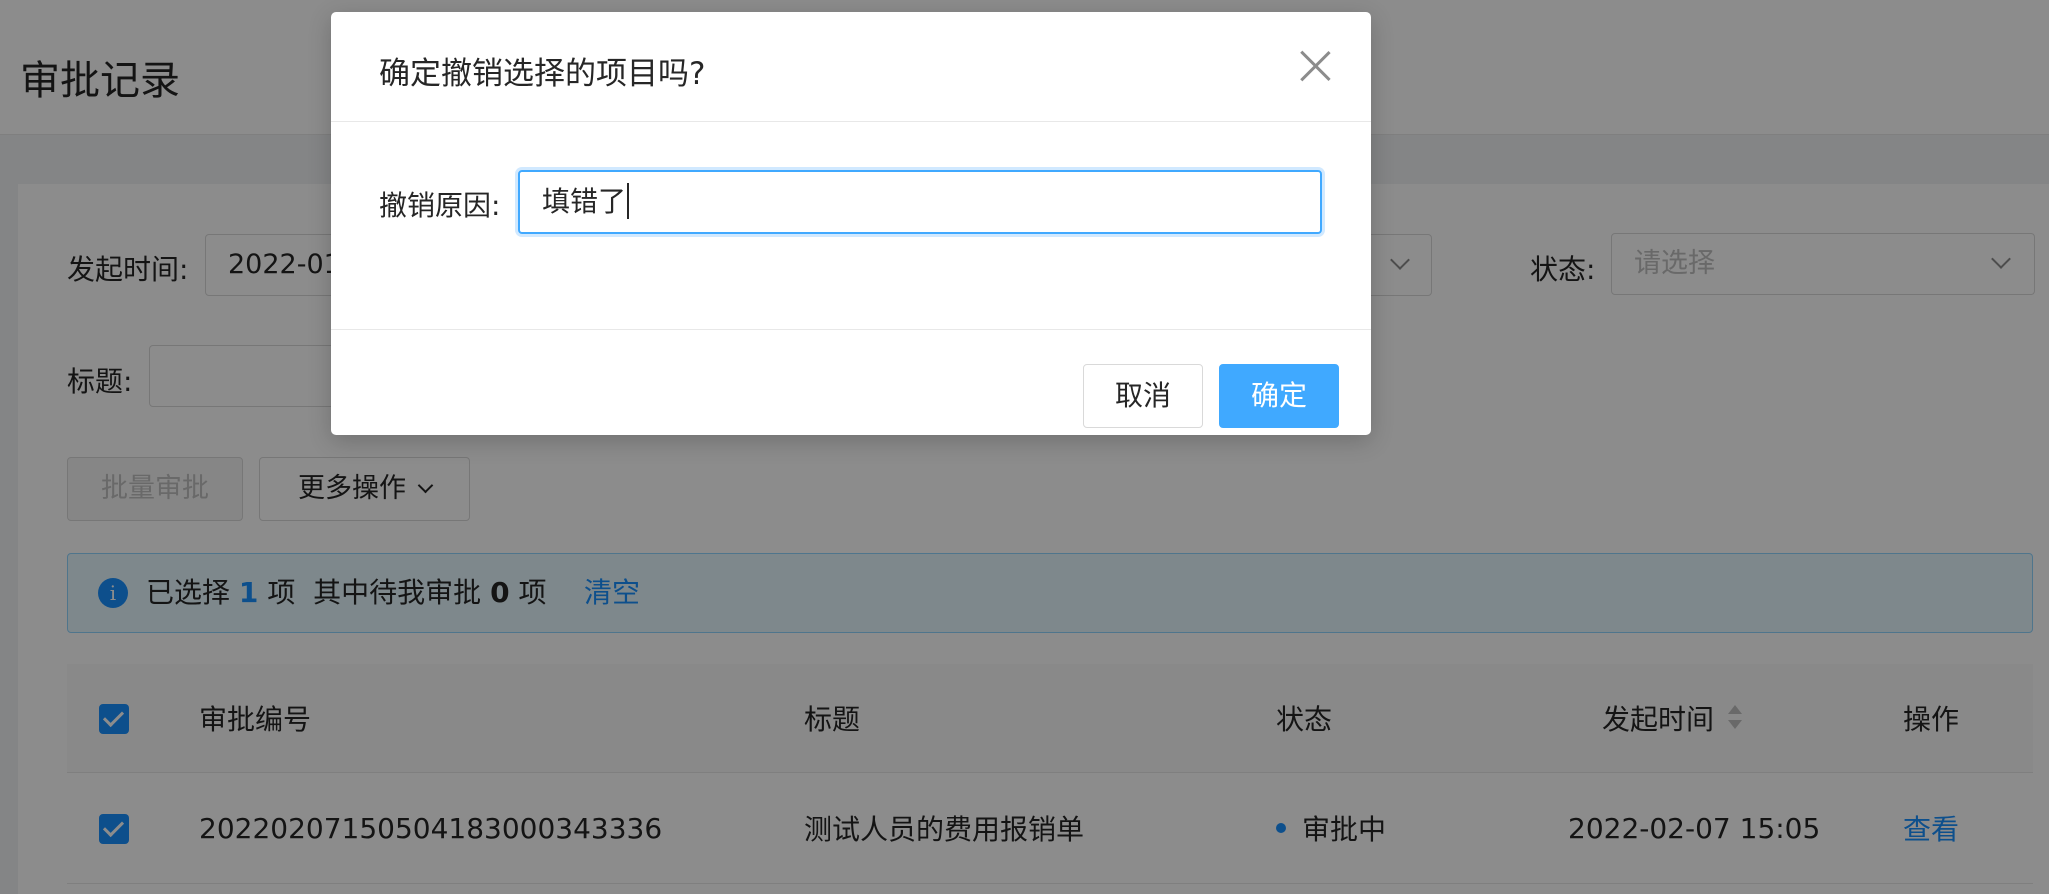 The image size is (2049, 894). What do you see at coordinates (1143, 396) in the screenshot?
I see `cancel-button: 取消` at bounding box center [1143, 396].